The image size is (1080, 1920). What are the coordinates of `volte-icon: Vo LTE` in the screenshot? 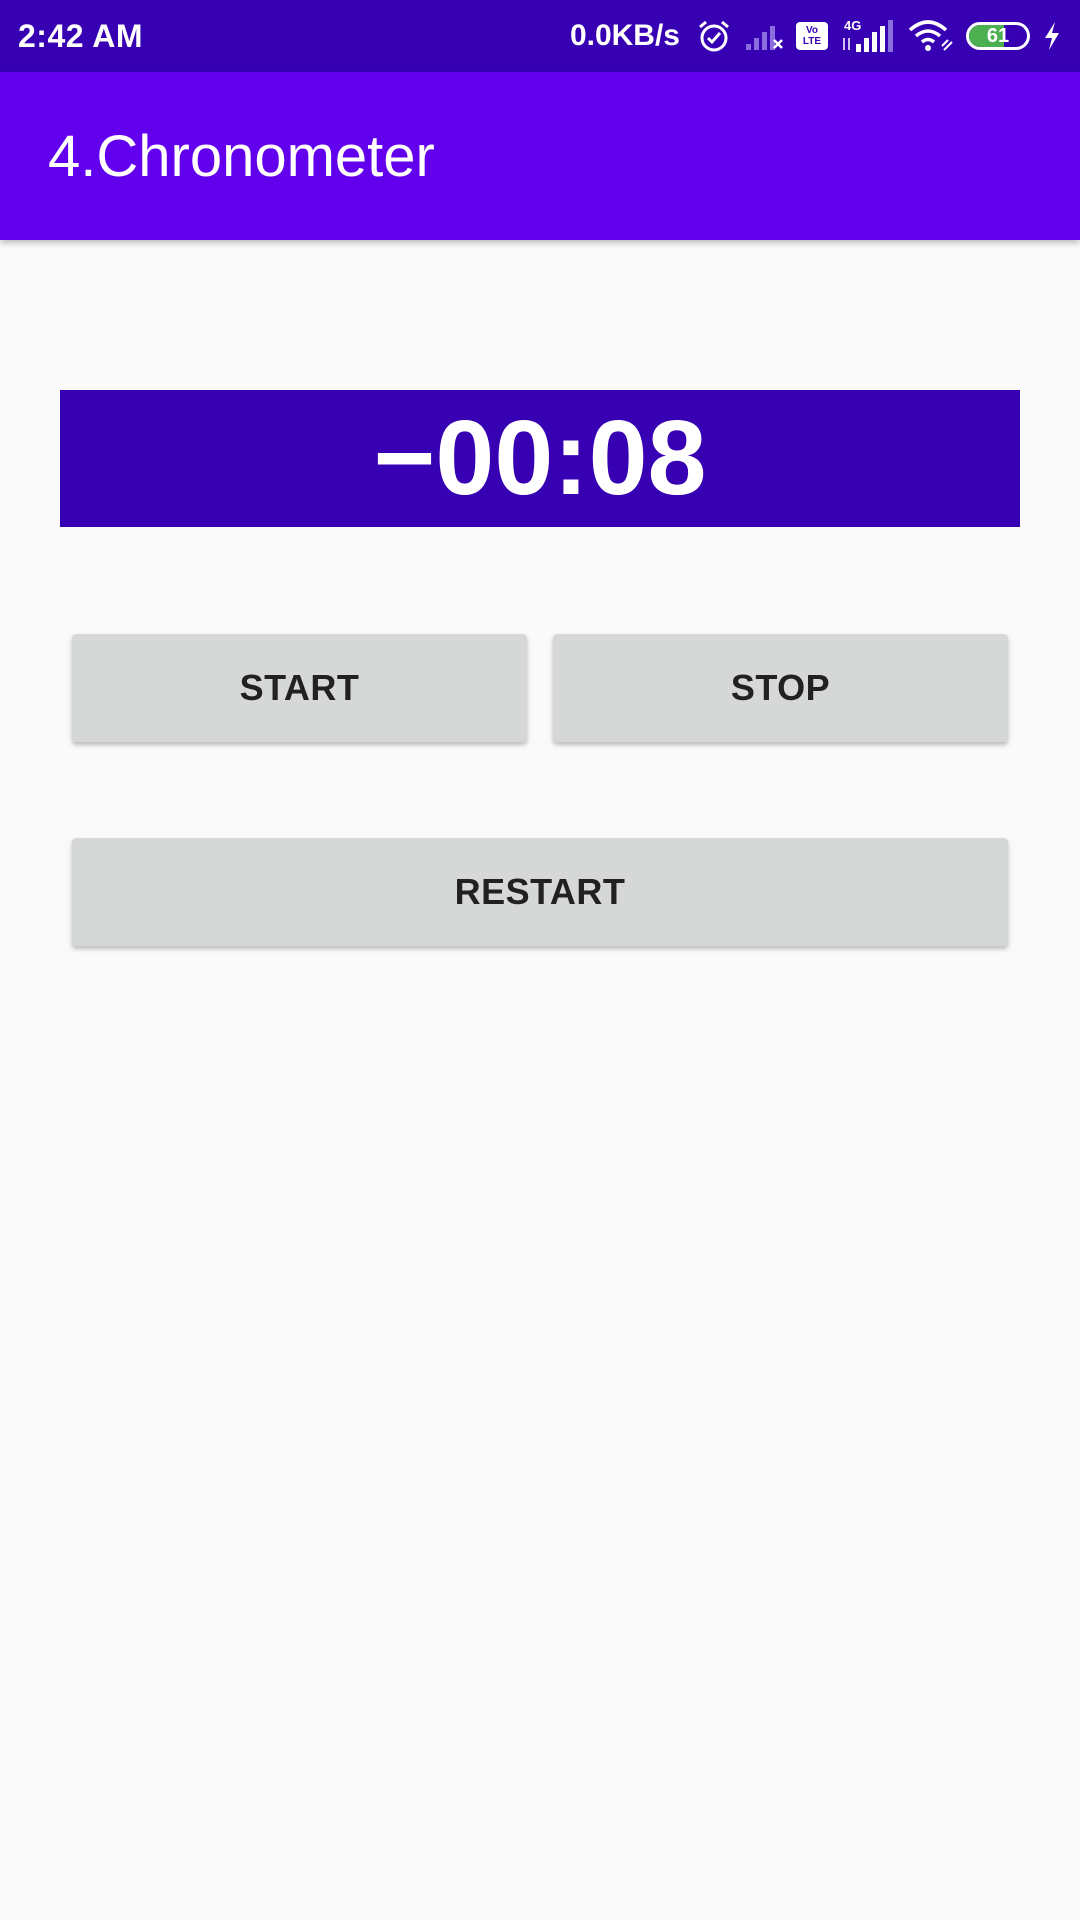 It's located at (812, 36).